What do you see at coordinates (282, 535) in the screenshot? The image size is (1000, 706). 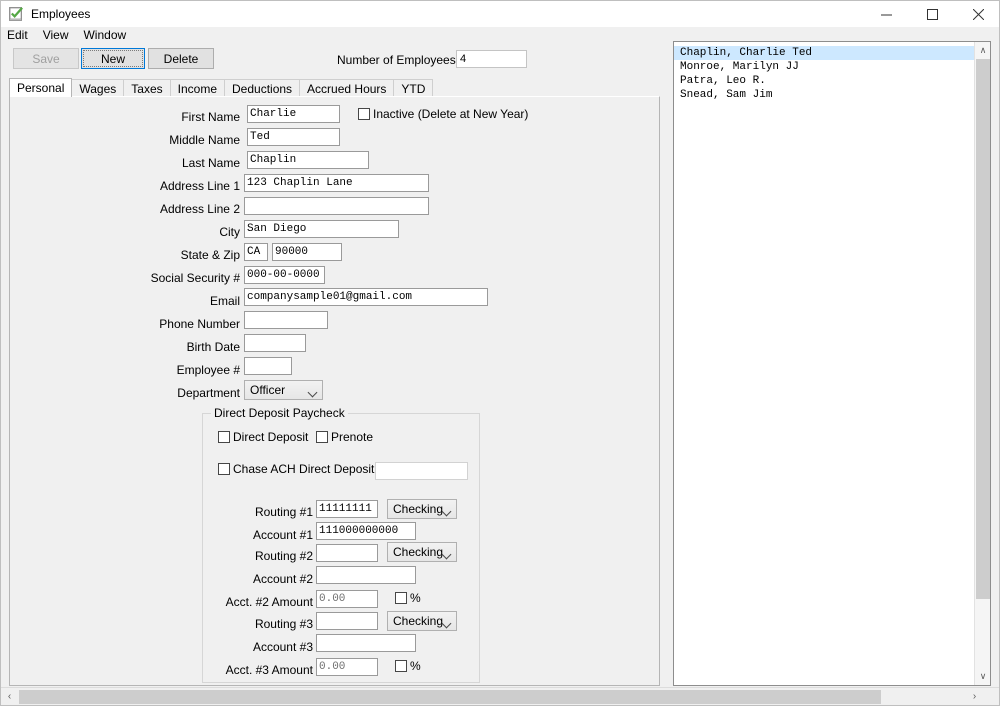 I see `account-1-label: Account #1` at bounding box center [282, 535].